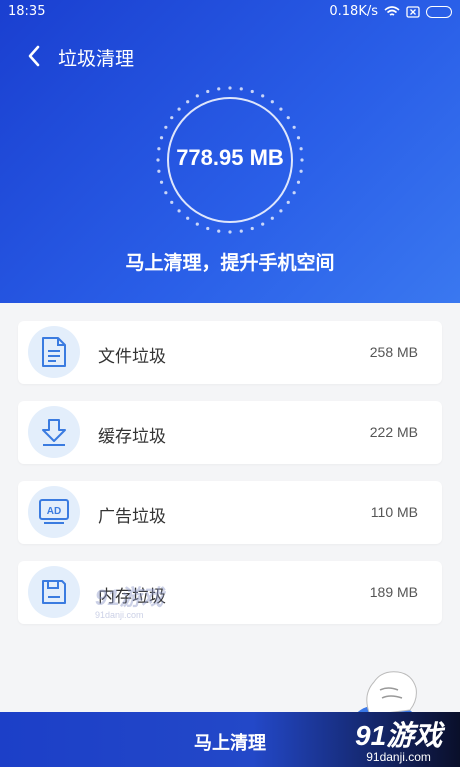  I want to click on item-size: 110 MB, so click(394, 512).